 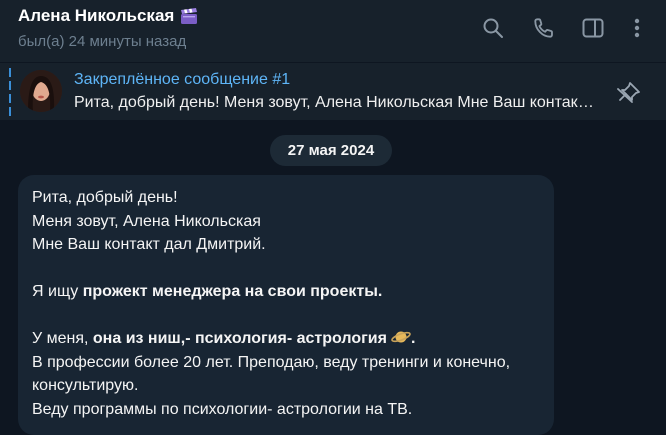 I want to click on message-text-plain: У меня,, so click(x=62, y=338).